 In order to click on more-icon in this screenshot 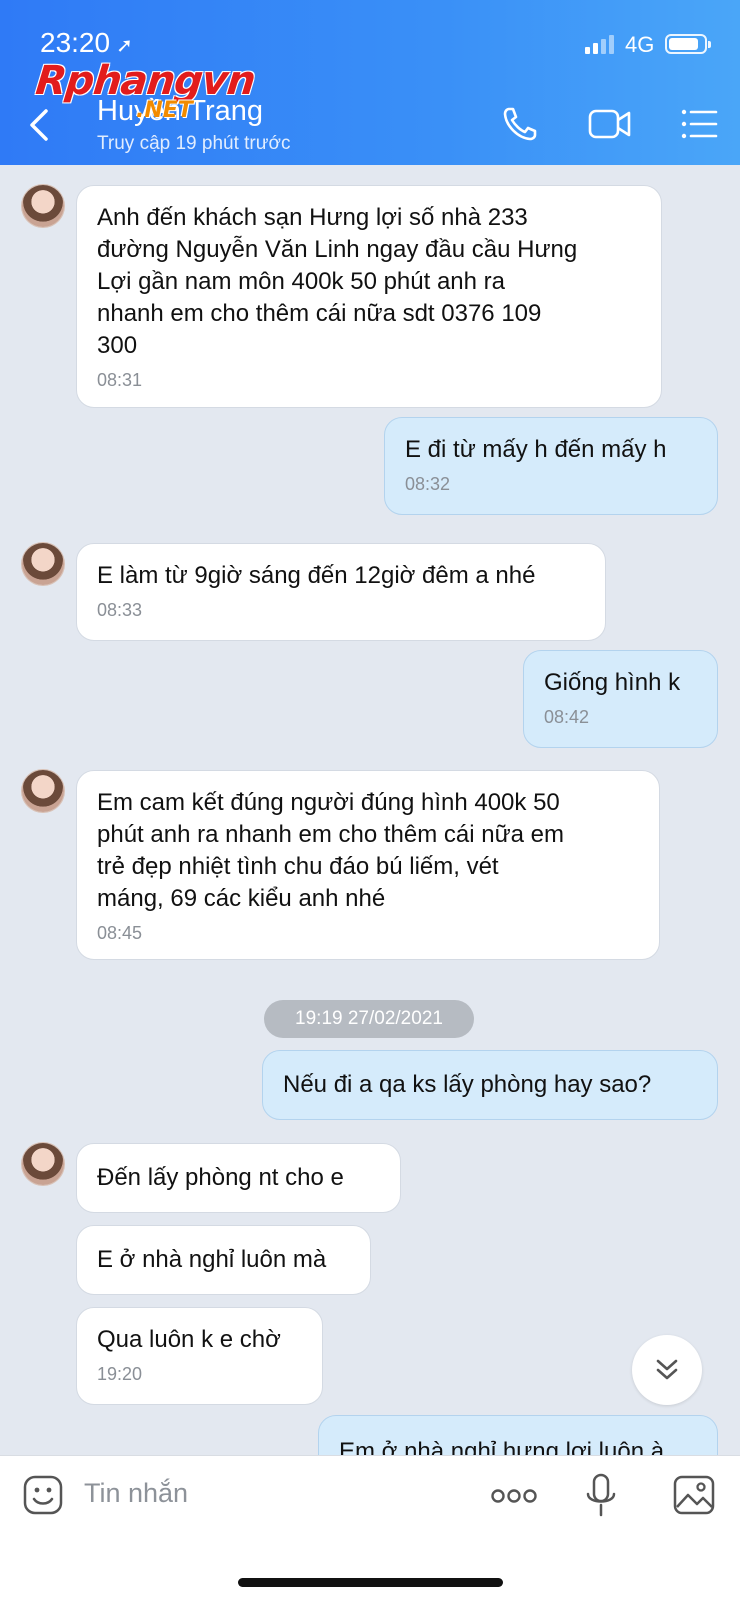, I will do `click(514, 1496)`.